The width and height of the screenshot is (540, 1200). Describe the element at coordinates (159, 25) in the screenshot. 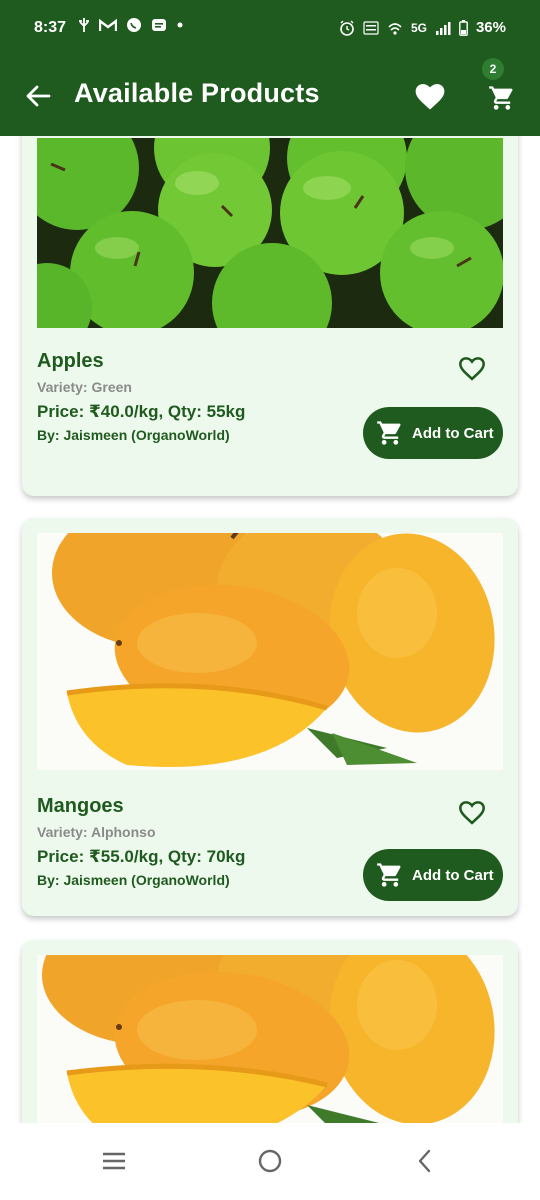

I see `message-icon` at that location.